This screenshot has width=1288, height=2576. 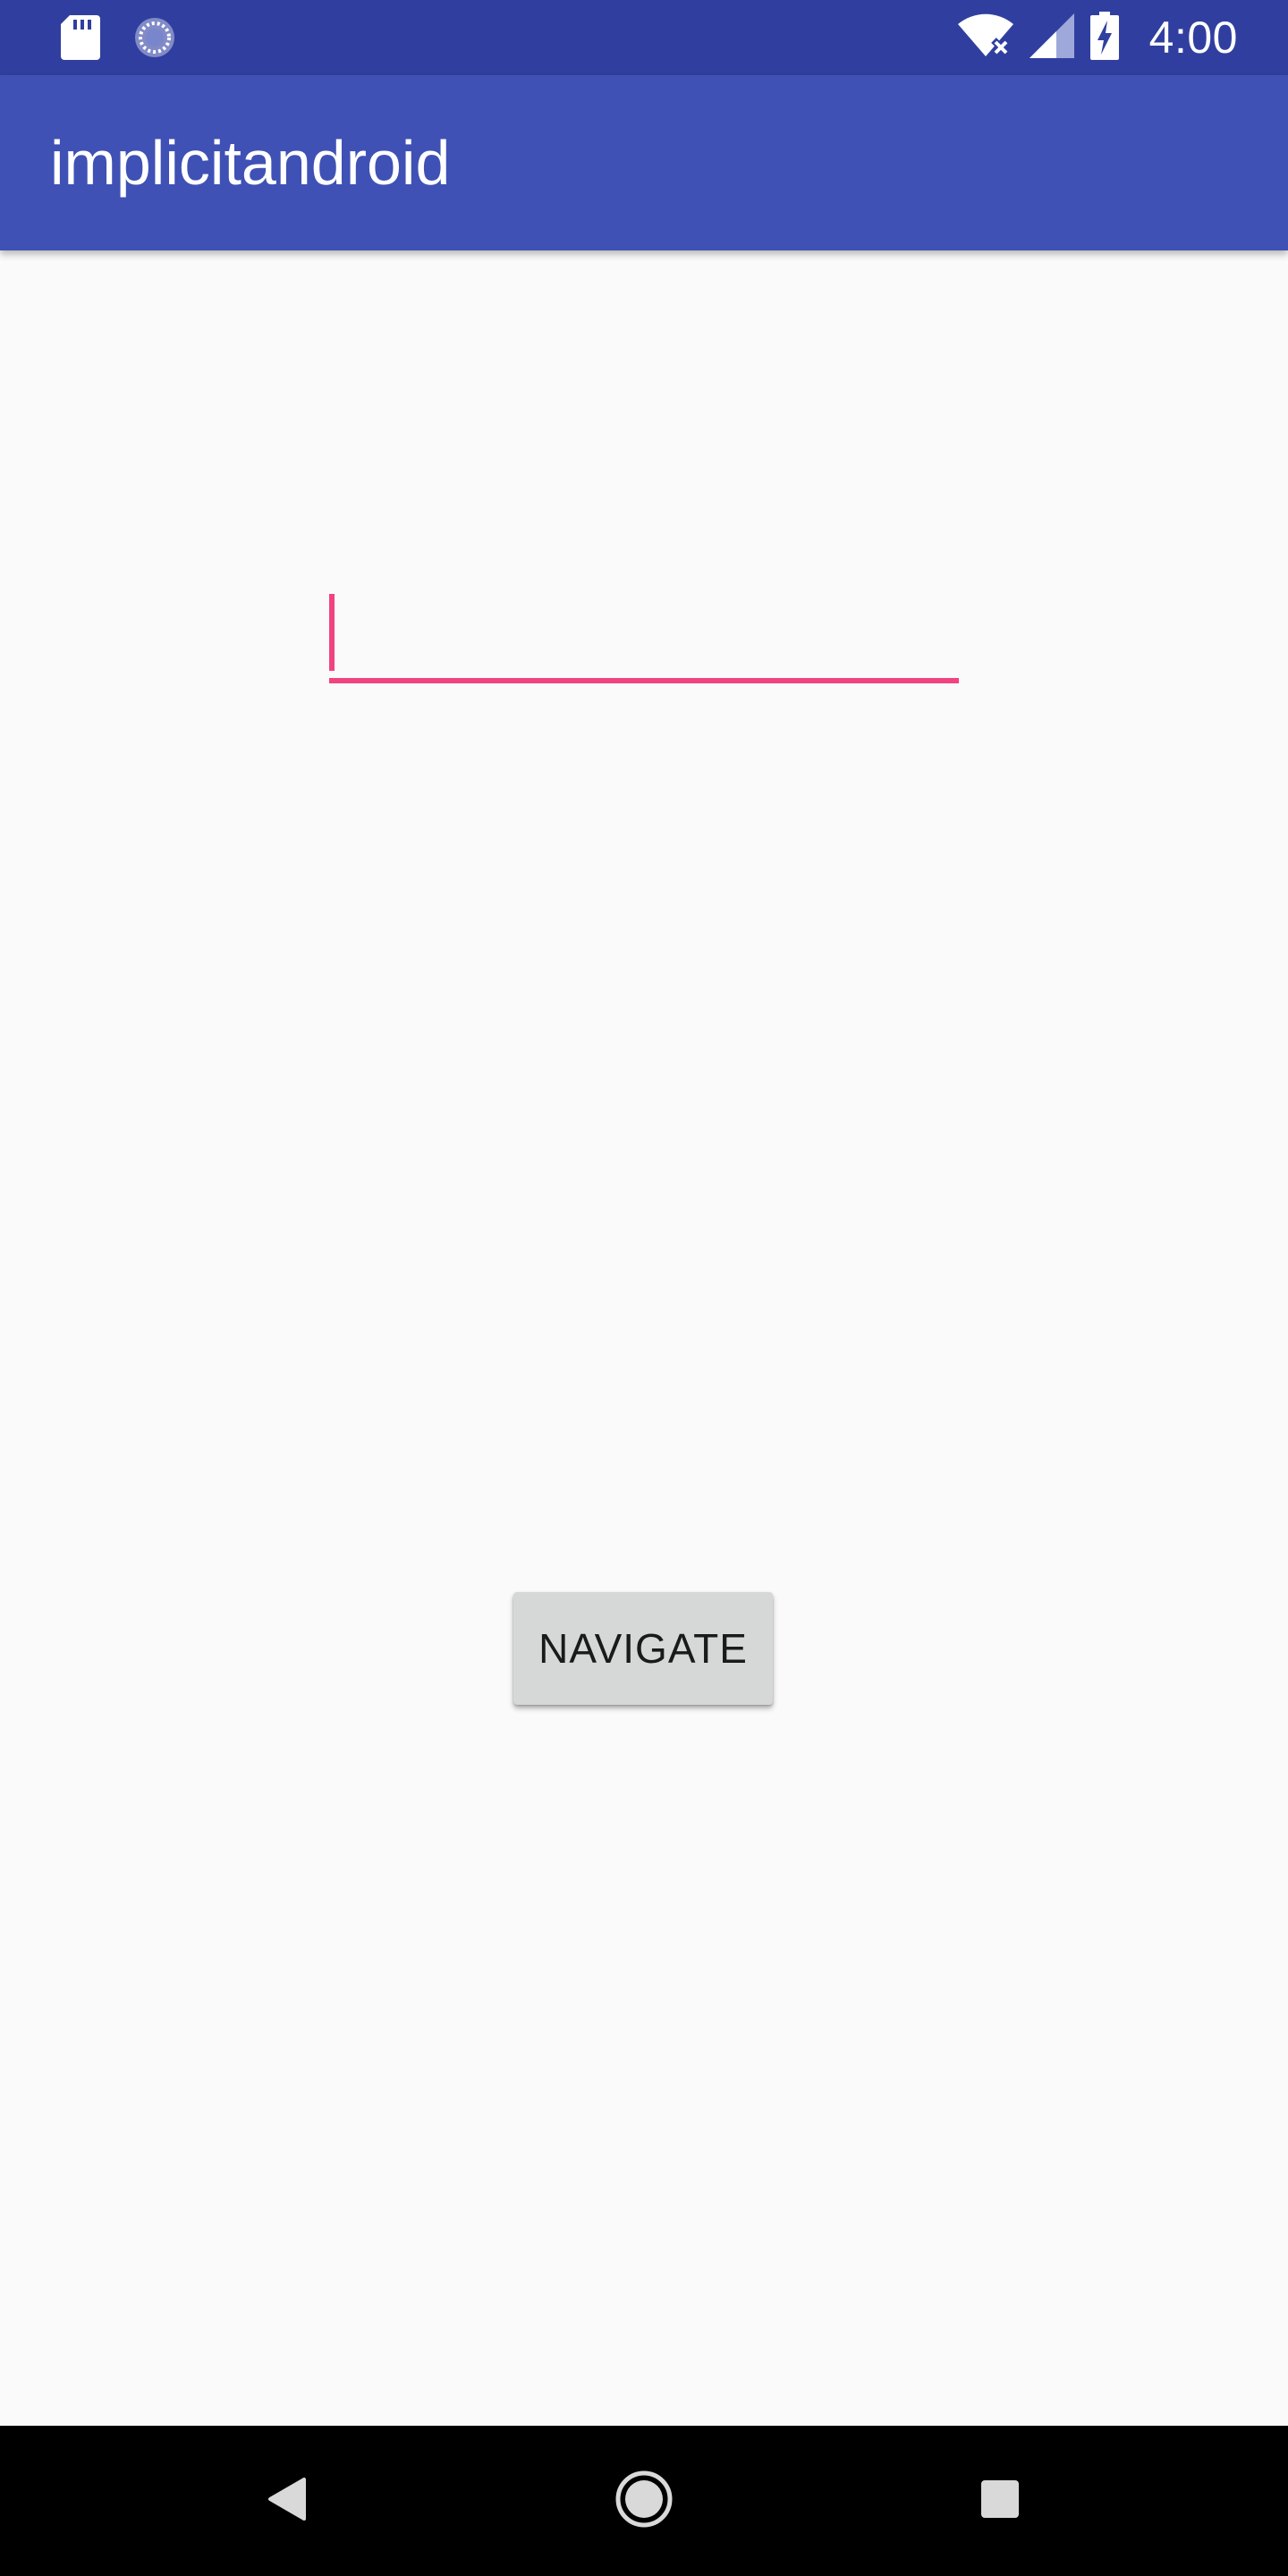 I want to click on text-input-field, so click(x=644, y=637).